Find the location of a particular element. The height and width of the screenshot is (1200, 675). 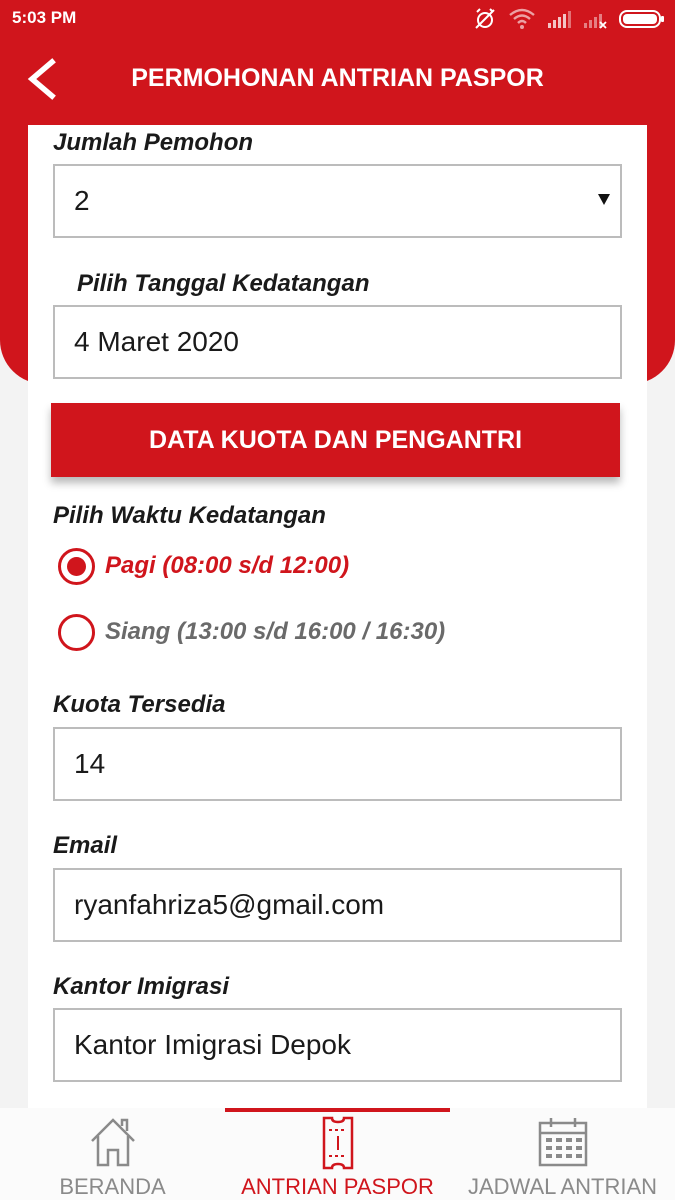

jumlah-pemohon-label: Jumlah Pemohon is located at coordinates (153, 142).